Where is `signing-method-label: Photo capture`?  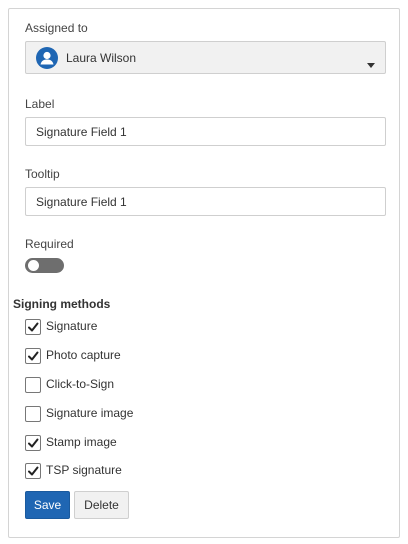 signing-method-label: Photo capture is located at coordinates (83, 355).